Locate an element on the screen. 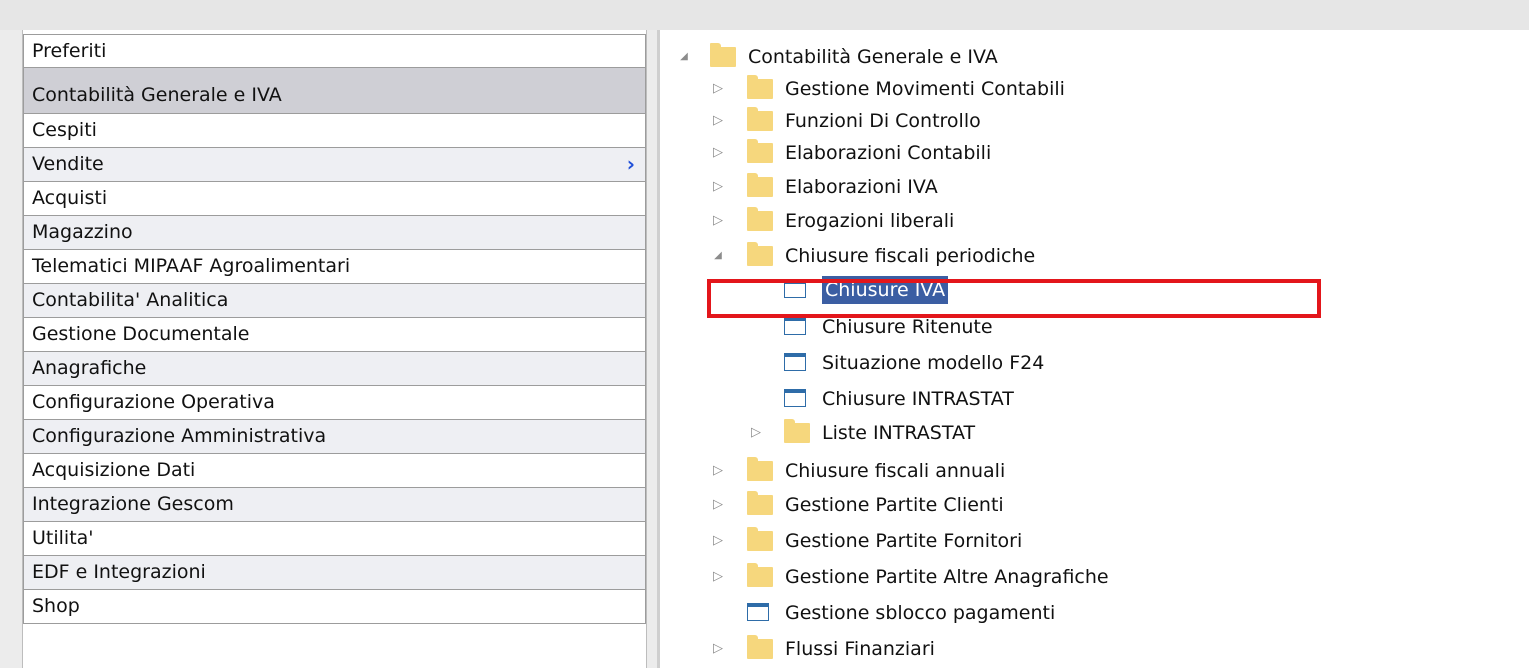 This screenshot has width=1529, height=668. chevron-right-icon: › is located at coordinates (631, 164).